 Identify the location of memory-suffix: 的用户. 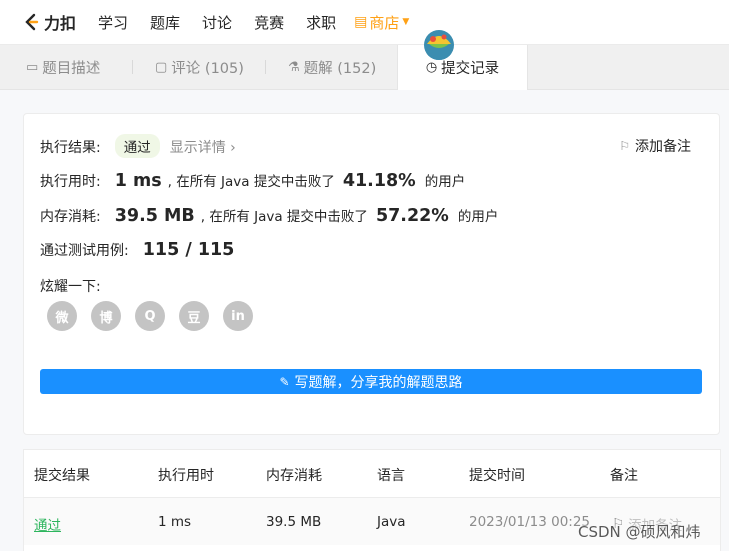
(478, 217).